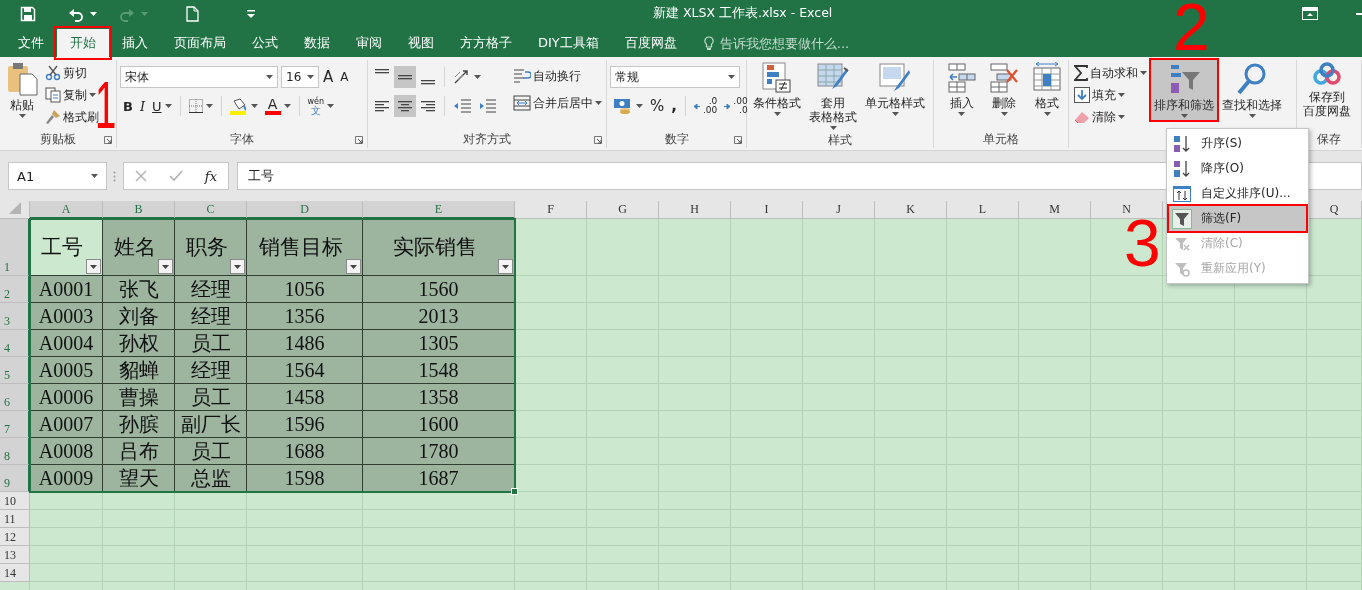 The height and width of the screenshot is (590, 1362). What do you see at coordinates (421, 43) in the screenshot?
I see `ribbon-tab: 视图` at bounding box center [421, 43].